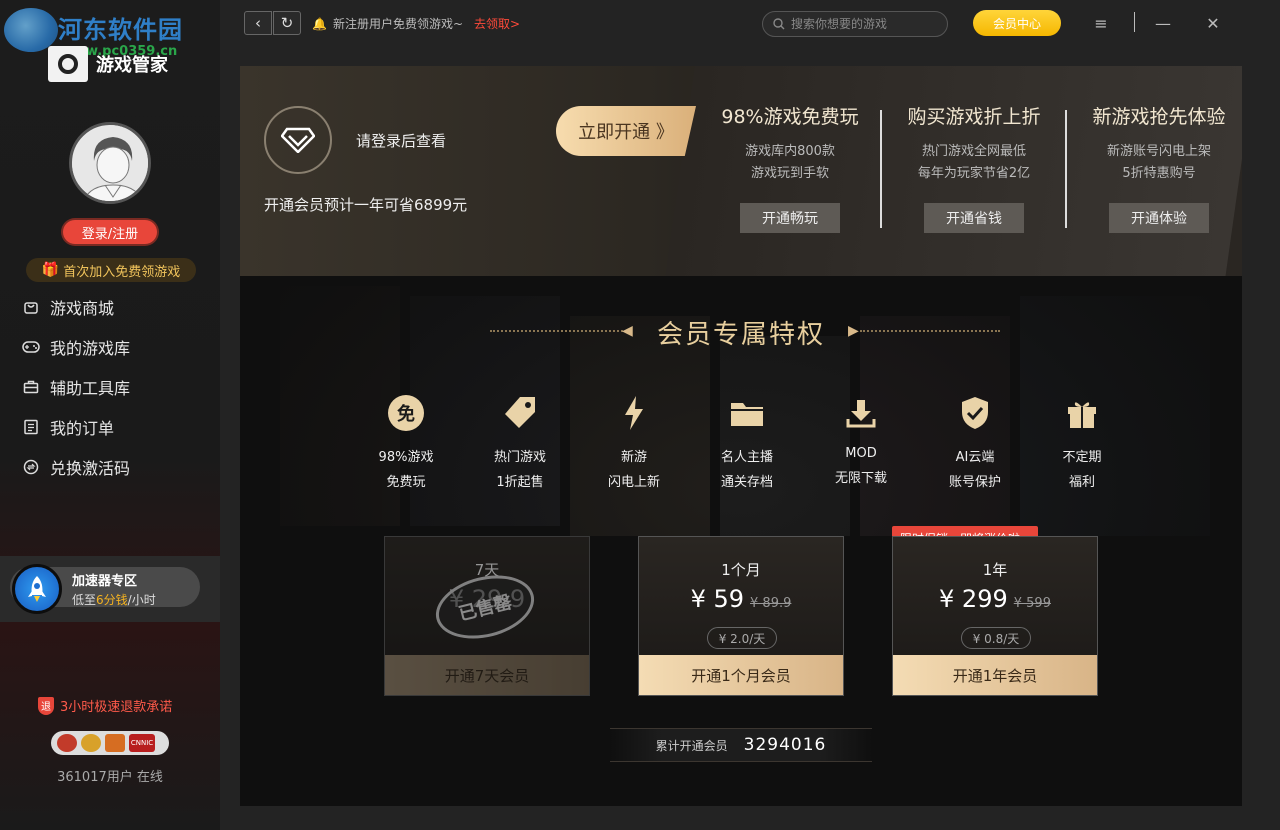  What do you see at coordinates (519, 457) in the screenshot?
I see `privilege-line1: 热门游戏` at bounding box center [519, 457].